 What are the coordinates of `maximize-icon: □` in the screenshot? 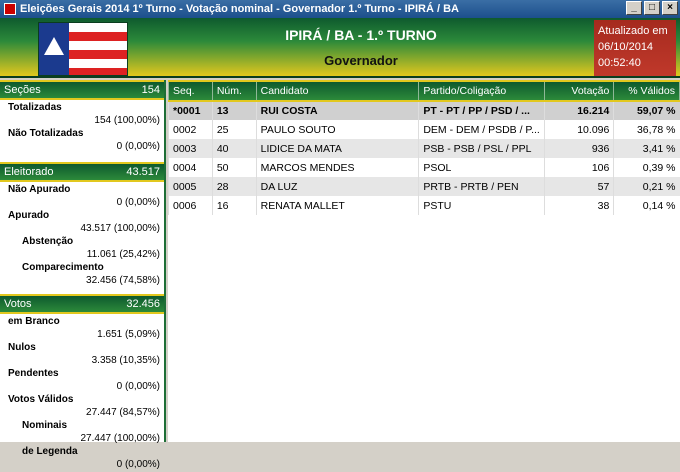 It's located at (652, 8).